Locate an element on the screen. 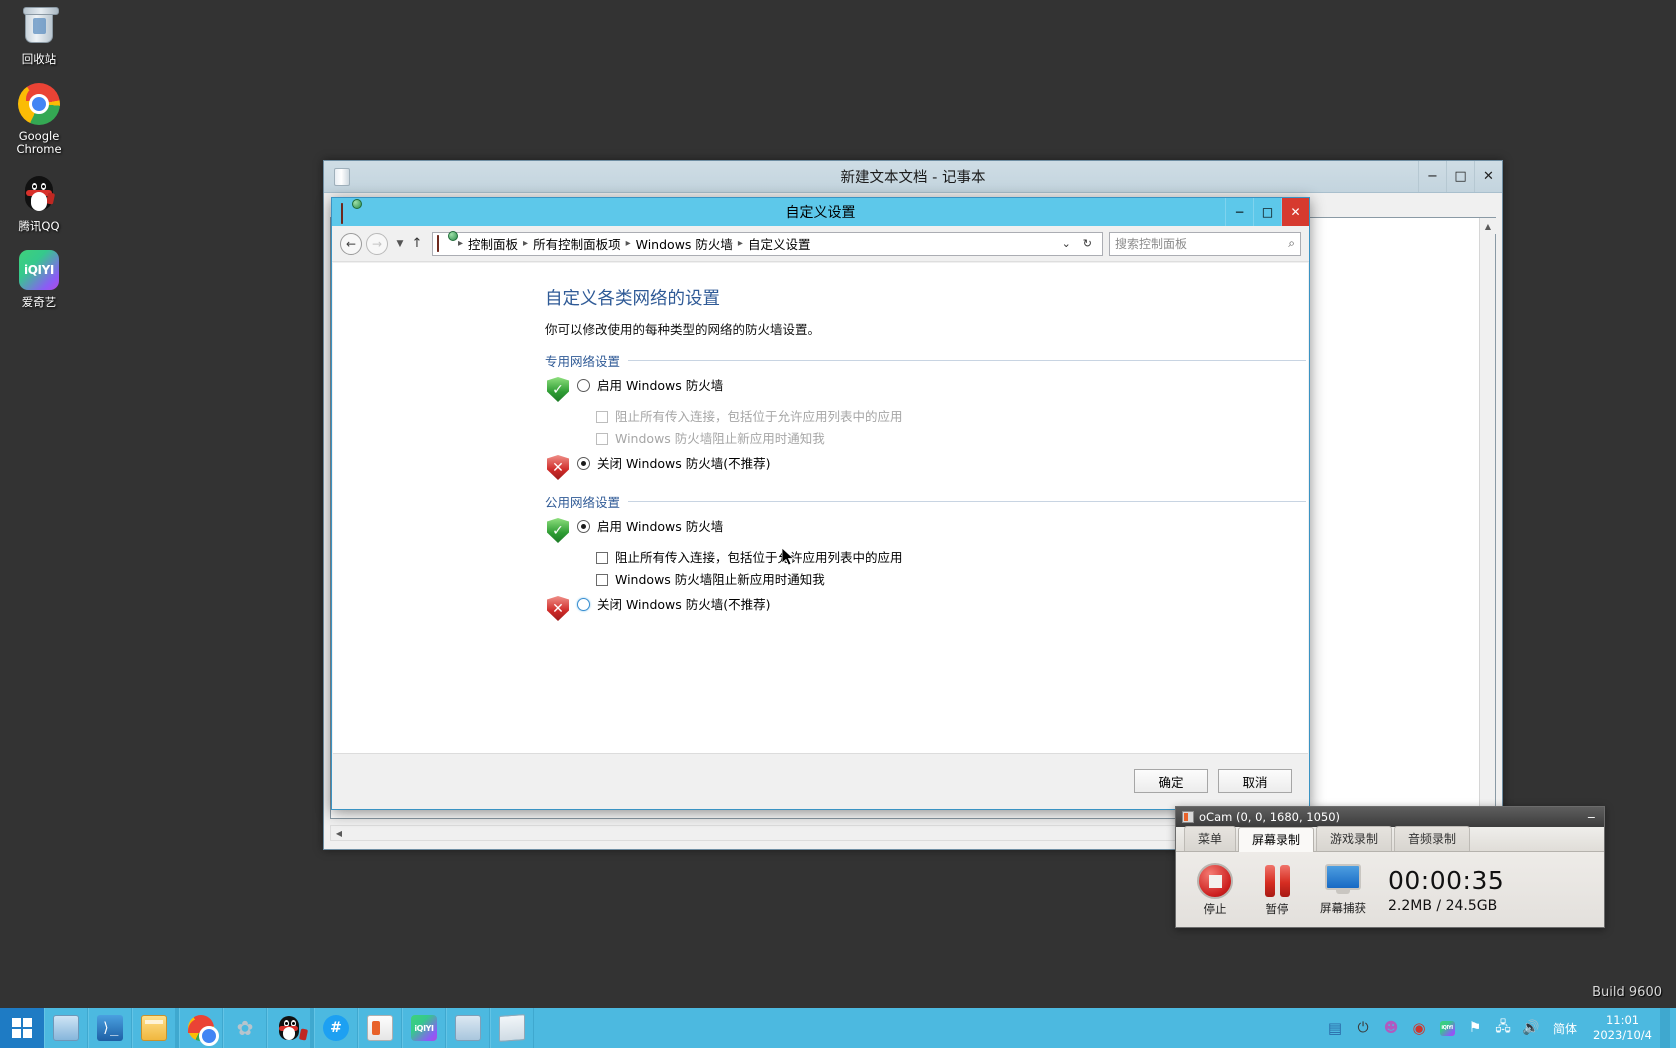 This screenshot has height=1048, width=1676. breadcrumb-control-panel: 控制面板 is located at coordinates (493, 243).